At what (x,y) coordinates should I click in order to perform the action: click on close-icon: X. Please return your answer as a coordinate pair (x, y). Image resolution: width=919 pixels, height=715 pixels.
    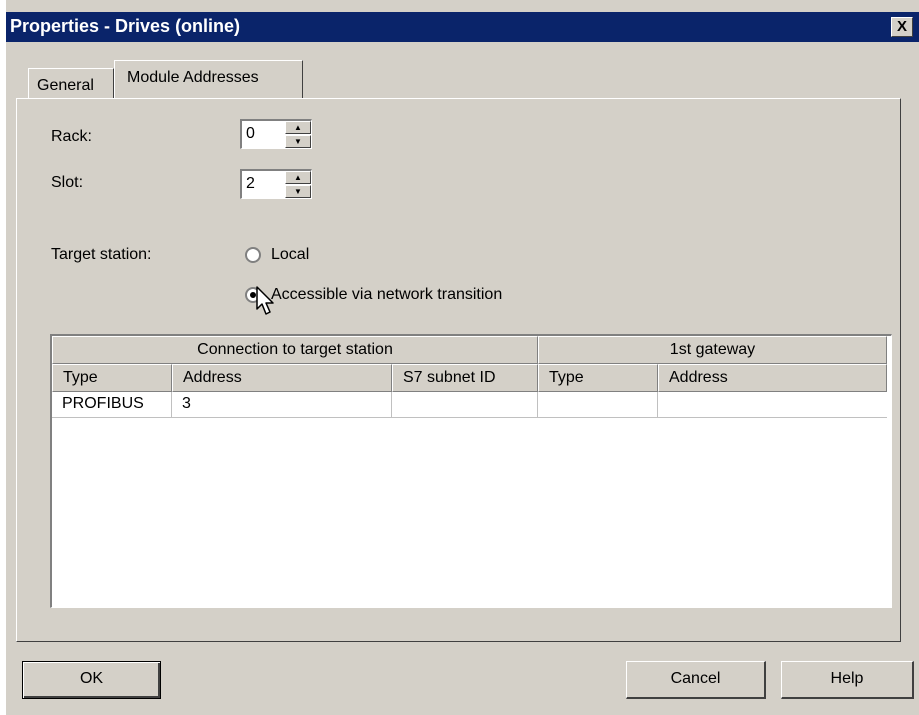
    Looking at the image, I should click on (901, 26).